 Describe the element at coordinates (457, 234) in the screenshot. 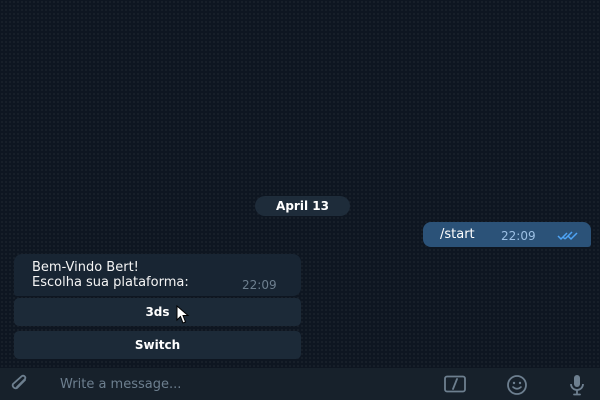

I see `outgoing-message-text: /start` at that location.